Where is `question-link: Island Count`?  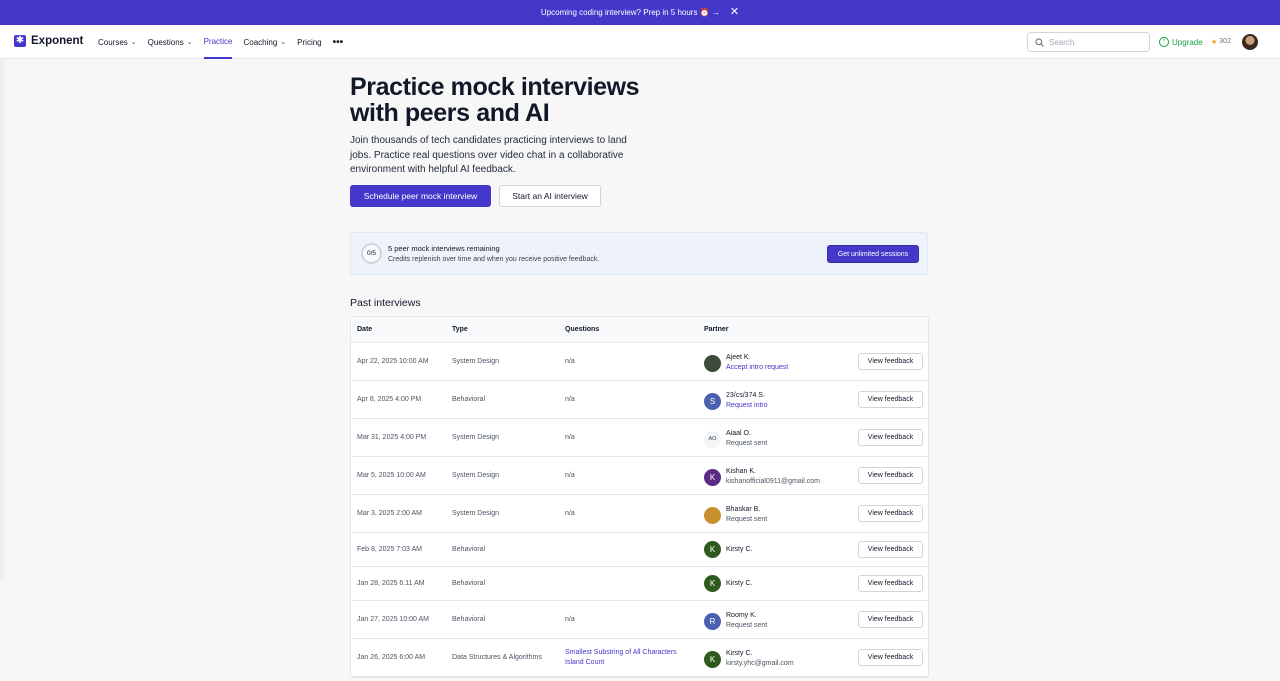
question-link: Island Count is located at coordinates (584, 663).